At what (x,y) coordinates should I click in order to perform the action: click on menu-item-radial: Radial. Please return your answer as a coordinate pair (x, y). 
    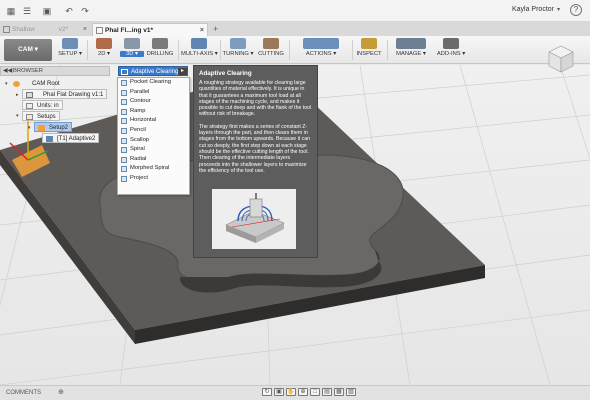
    Looking at the image, I should click on (153, 160).